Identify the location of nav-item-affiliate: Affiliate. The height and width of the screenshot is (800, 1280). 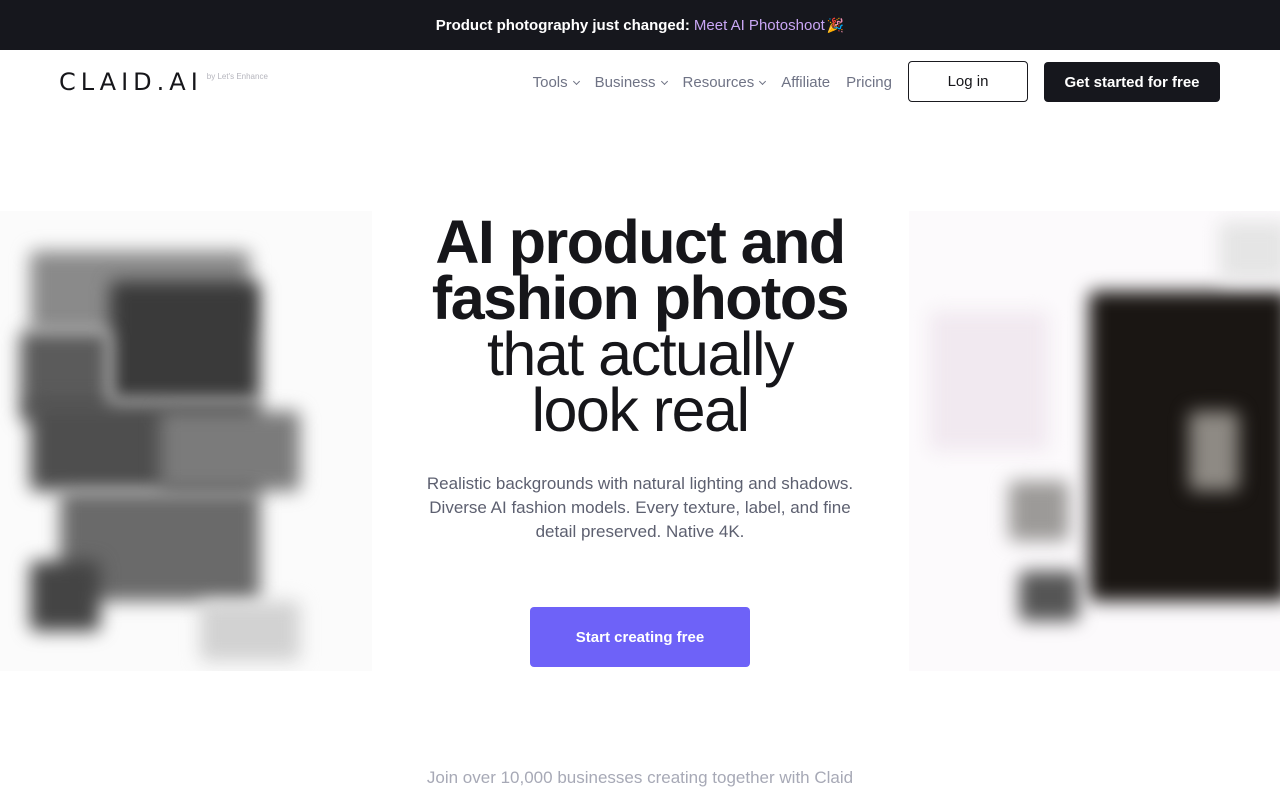
(805, 82).